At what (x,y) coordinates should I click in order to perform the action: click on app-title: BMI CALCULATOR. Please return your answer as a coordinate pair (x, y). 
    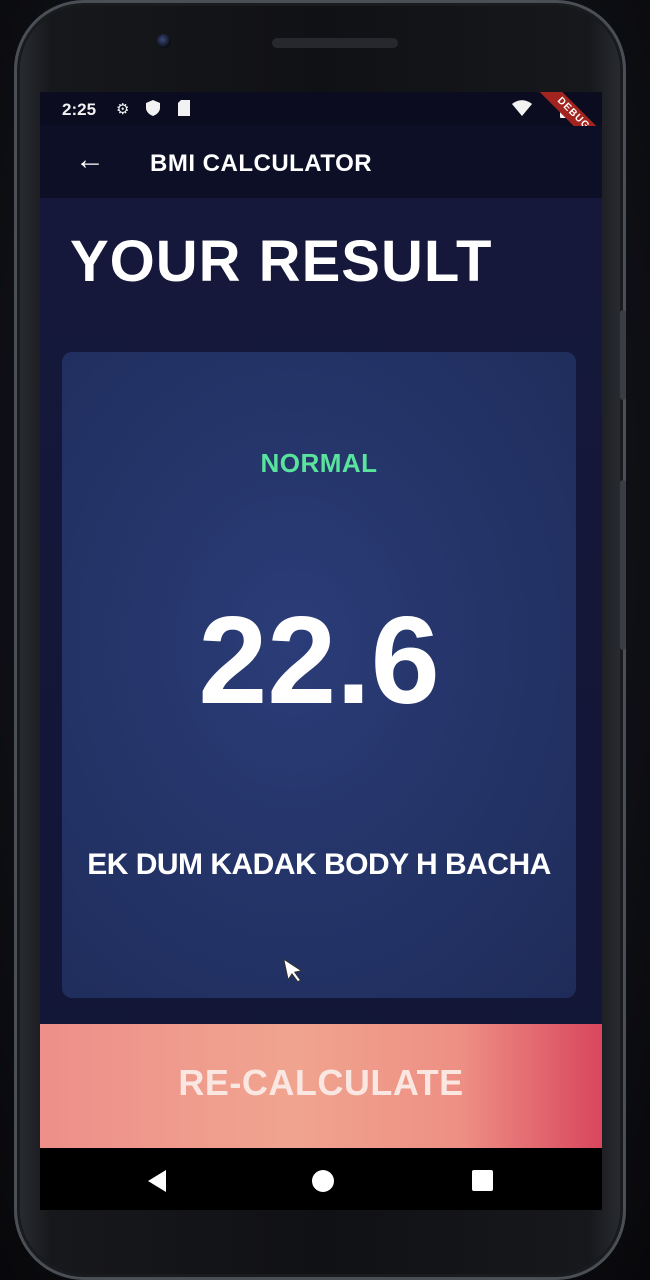
    Looking at the image, I should click on (261, 163).